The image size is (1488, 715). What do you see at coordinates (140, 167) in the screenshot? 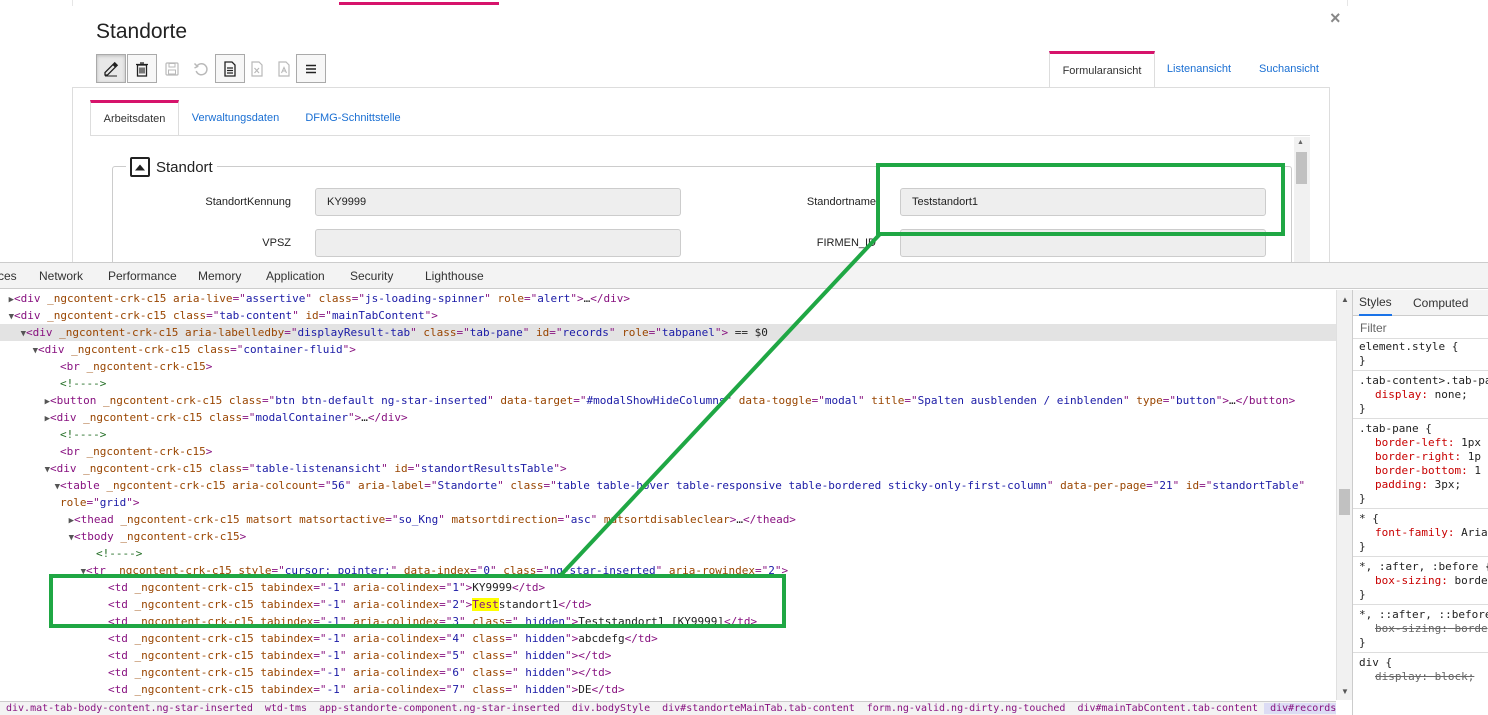
I see `collapse-section-button` at bounding box center [140, 167].